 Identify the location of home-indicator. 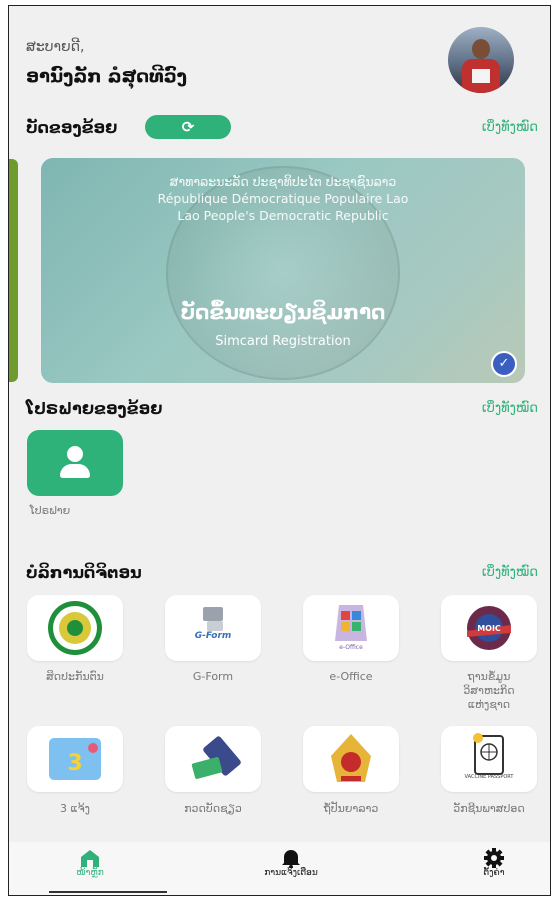
(108, 892).